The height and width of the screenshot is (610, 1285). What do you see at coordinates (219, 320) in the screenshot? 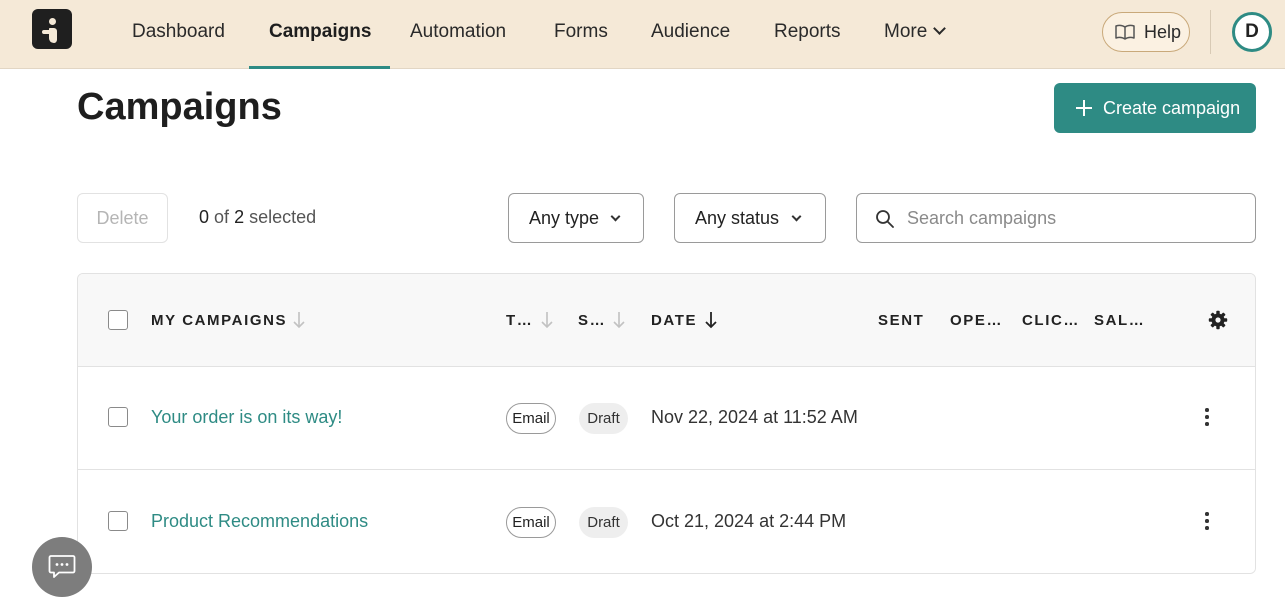
I see `column-header-name: MY CAMPAIGNS` at bounding box center [219, 320].